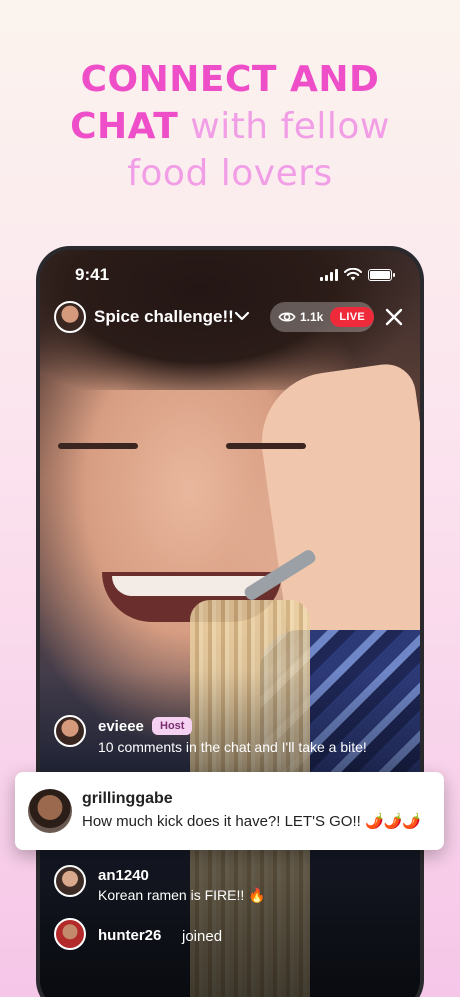  Describe the element at coordinates (127, 799) in the screenshot. I see `chat-username: grillinggabe` at that location.